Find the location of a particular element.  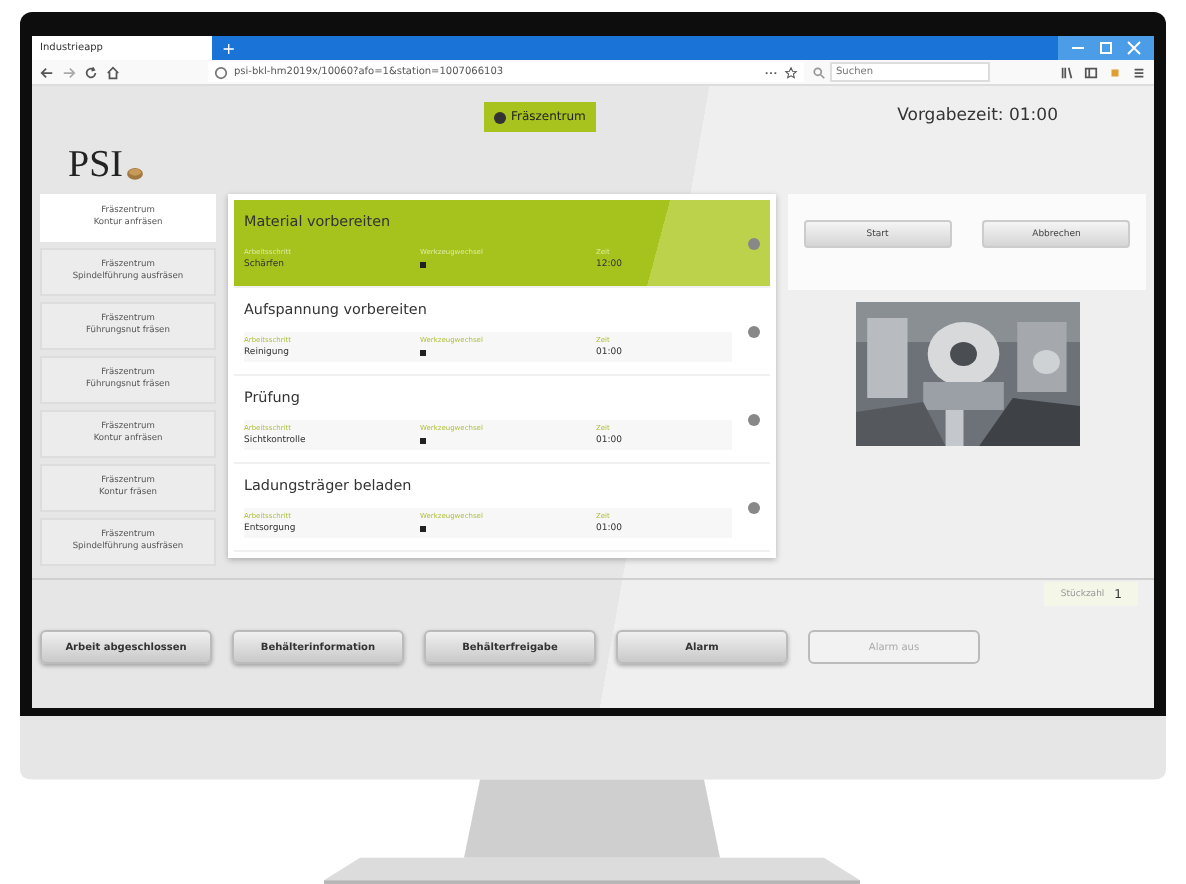

star-icon is located at coordinates (791, 72).